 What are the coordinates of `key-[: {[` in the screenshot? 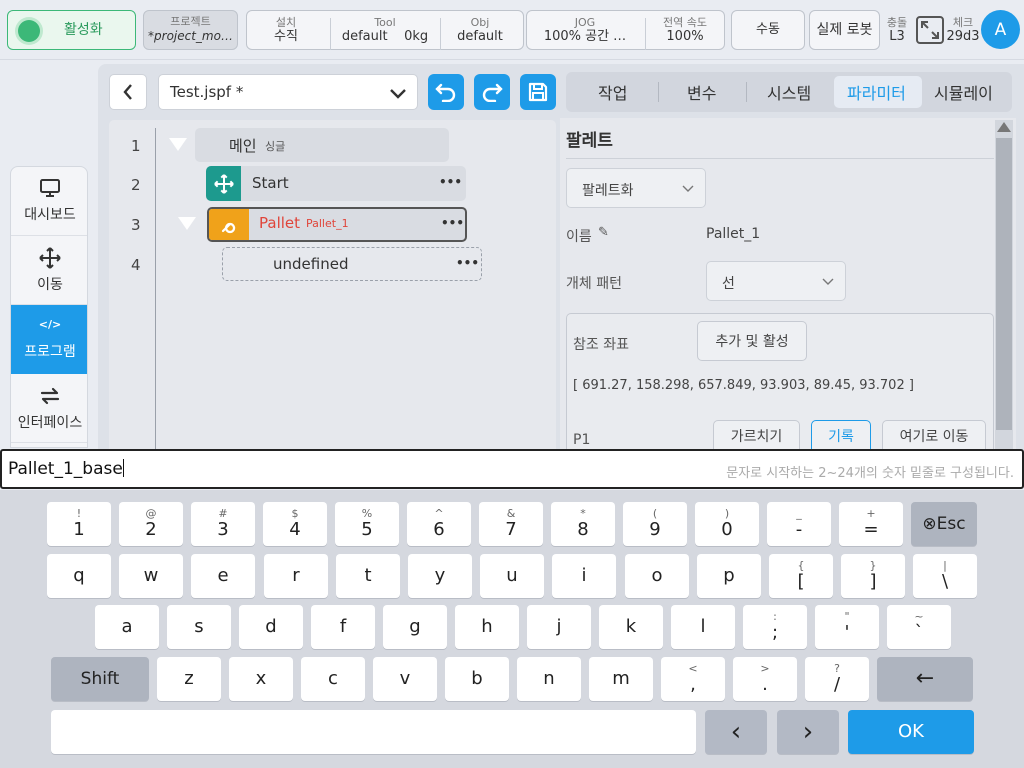 It's located at (801, 576).